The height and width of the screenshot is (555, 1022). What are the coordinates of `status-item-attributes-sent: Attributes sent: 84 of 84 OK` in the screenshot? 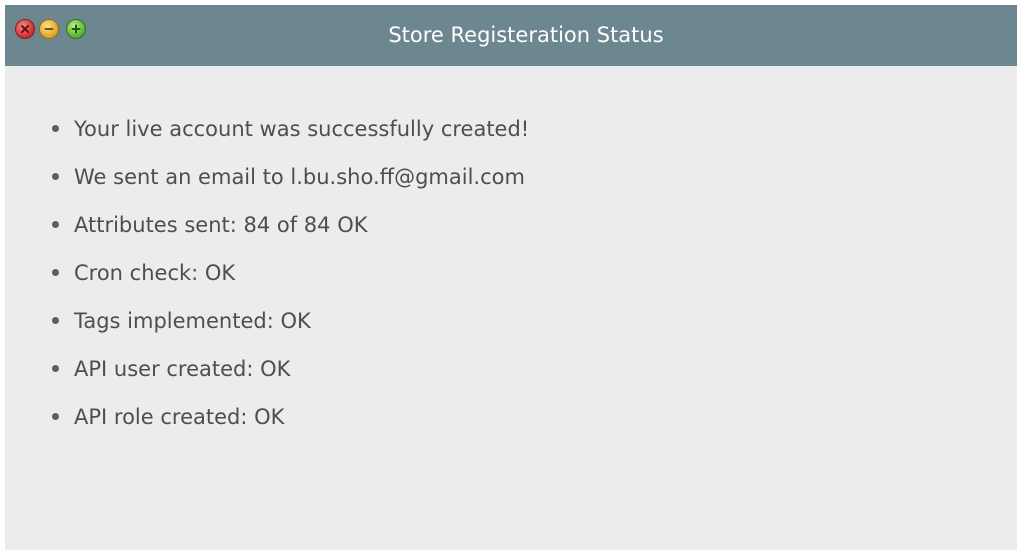 It's located at (289, 225).